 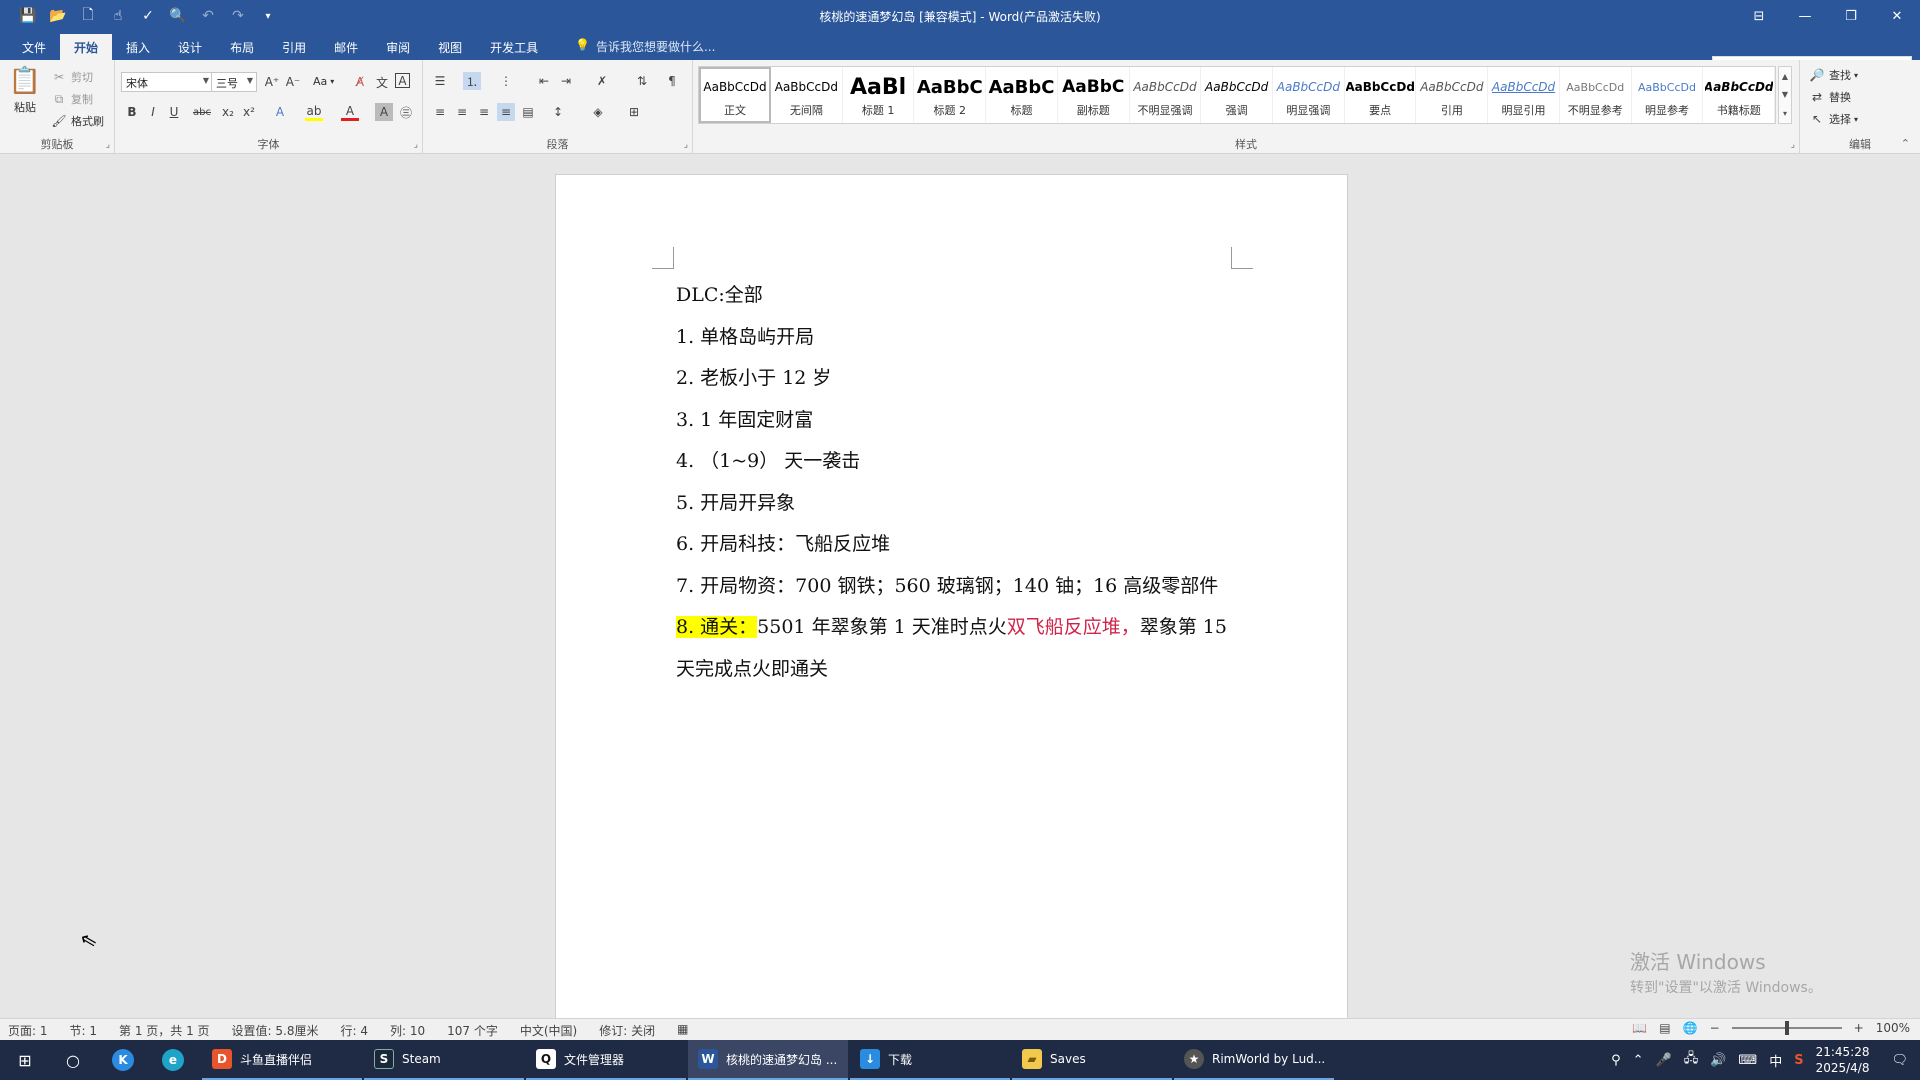 What do you see at coordinates (58, 16) in the screenshot?
I see `open-folder-icon: 📂` at bounding box center [58, 16].